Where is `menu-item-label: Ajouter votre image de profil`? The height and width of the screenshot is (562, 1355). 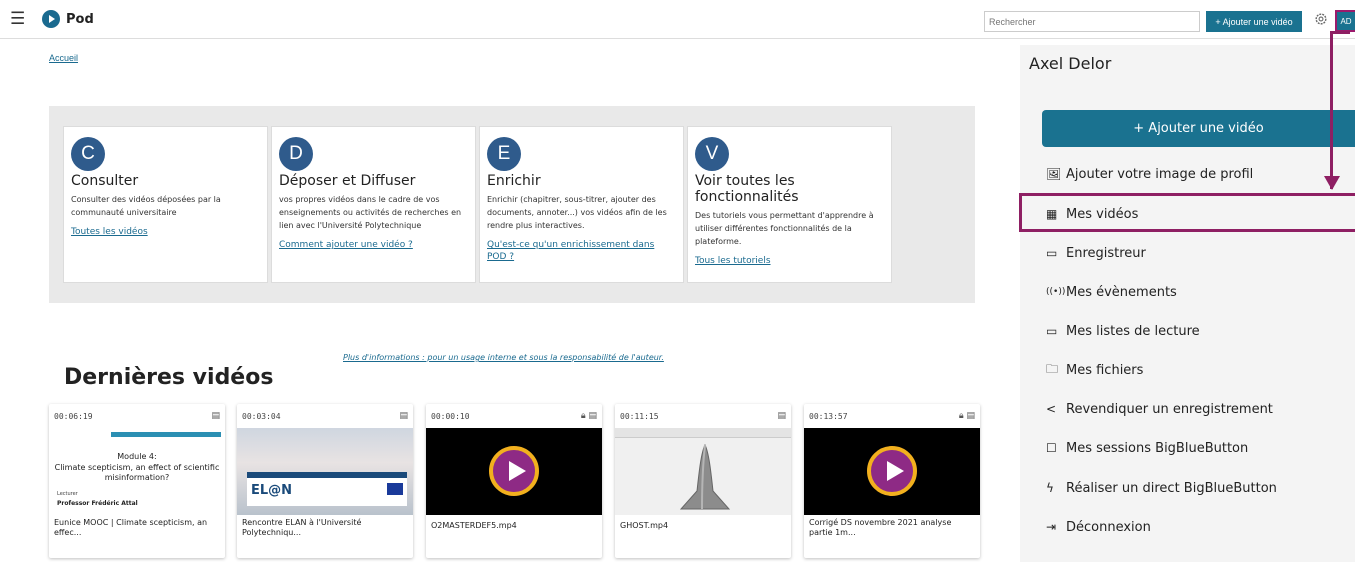 menu-item-label: Ajouter votre image de profil is located at coordinates (1160, 174).